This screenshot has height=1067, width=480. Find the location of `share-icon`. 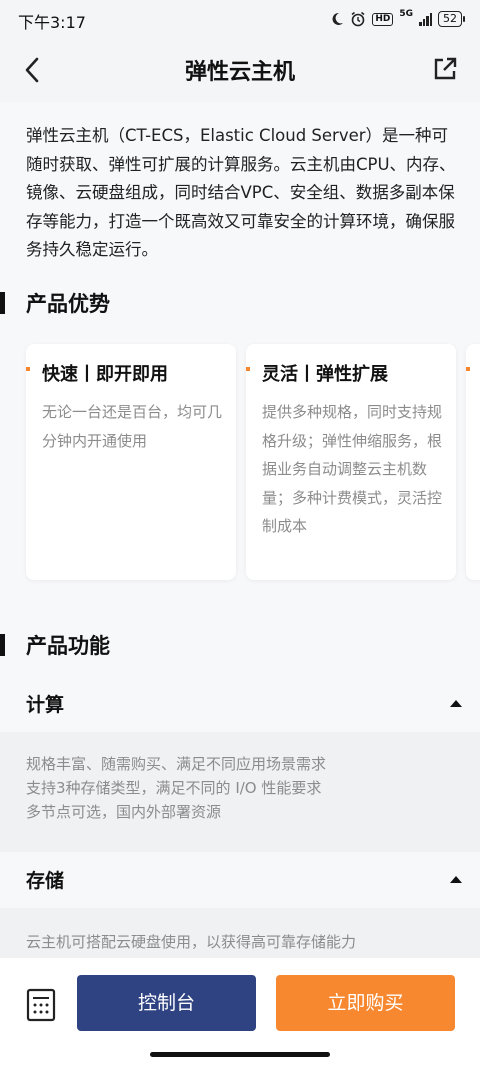

share-icon is located at coordinates (445, 69).